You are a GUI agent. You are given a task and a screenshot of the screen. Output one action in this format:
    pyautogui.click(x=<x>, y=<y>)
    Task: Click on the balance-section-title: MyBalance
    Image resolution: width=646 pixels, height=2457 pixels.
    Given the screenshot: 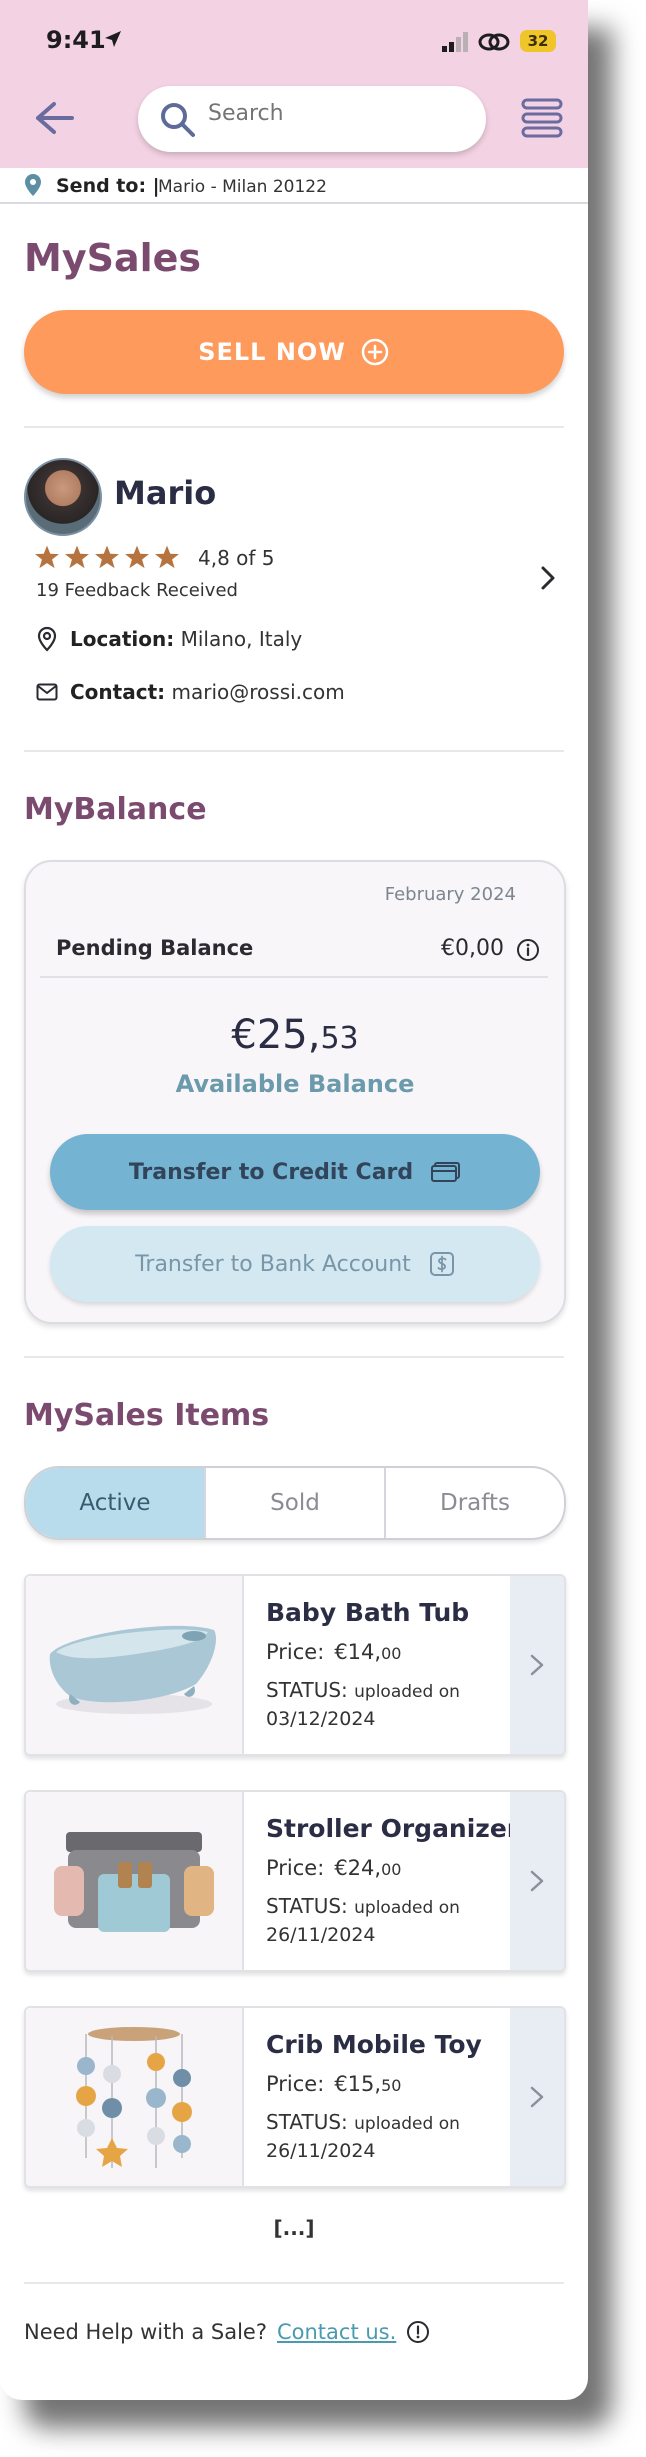 What is the action you would take?
    pyautogui.click(x=115, y=809)
    